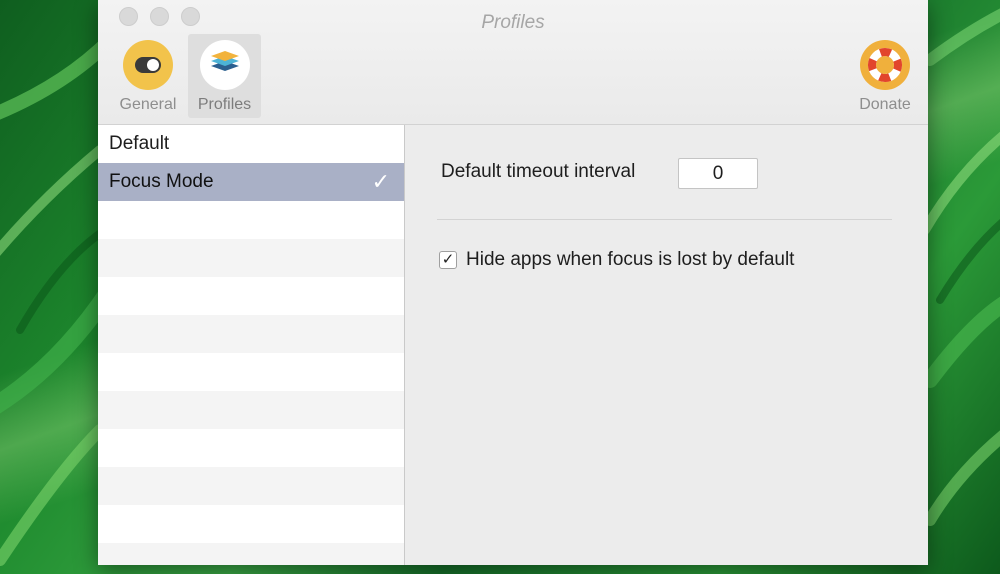 The height and width of the screenshot is (574, 1000). I want to click on toolbar-general-tab: General, so click(148, 76).